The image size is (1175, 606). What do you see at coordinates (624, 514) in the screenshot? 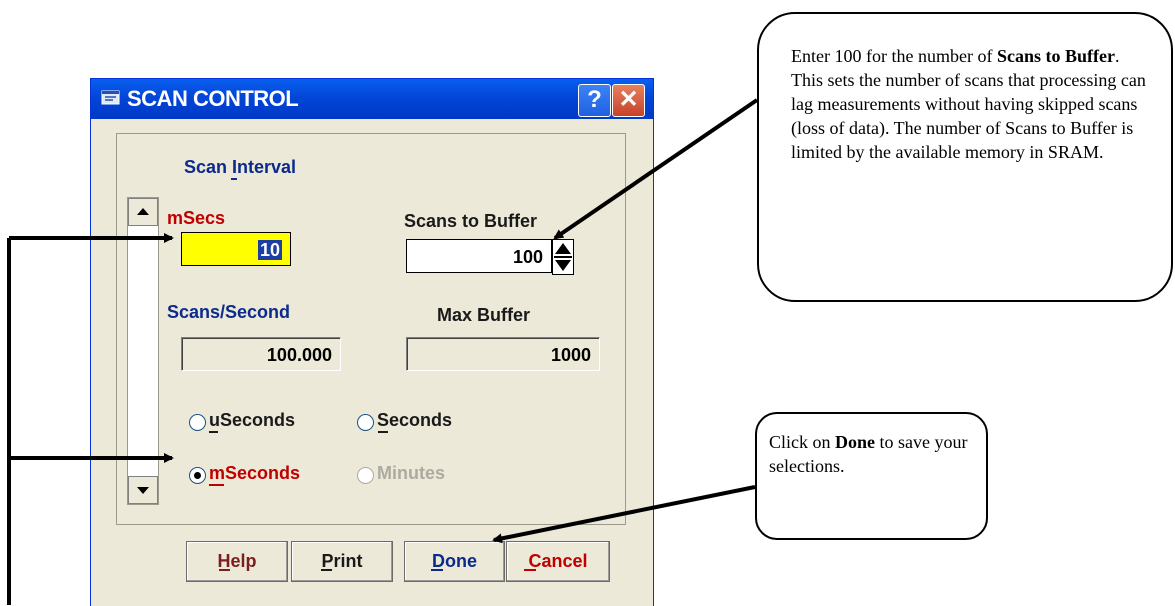
I see `arrow-to-done-button` at bounding box center [624, 514].